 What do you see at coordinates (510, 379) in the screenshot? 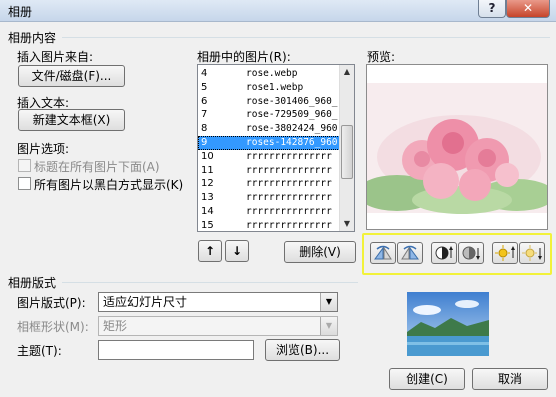
I see `cancel-button: 取消` at bounding box center [510, 379].